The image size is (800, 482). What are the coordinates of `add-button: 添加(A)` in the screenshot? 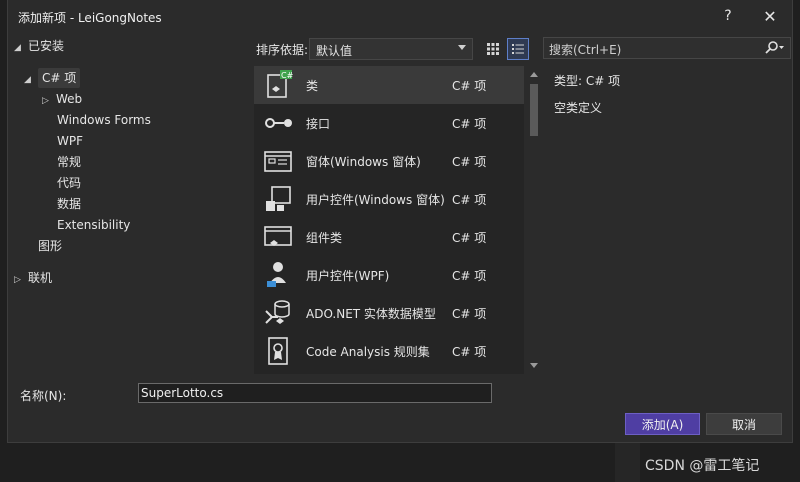 It's located at (662, 424).